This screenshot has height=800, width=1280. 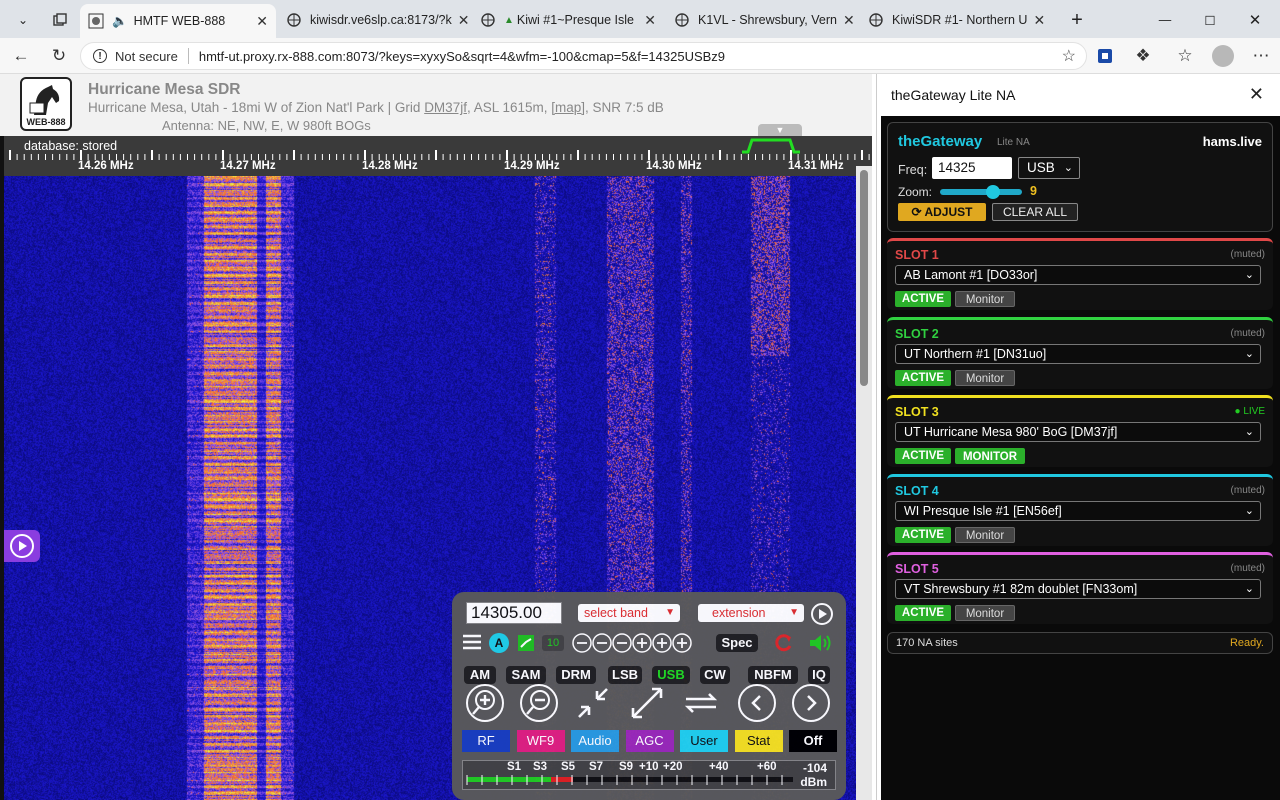 I want to click on grid-link: DM37jf, so click(x=445, y=107).